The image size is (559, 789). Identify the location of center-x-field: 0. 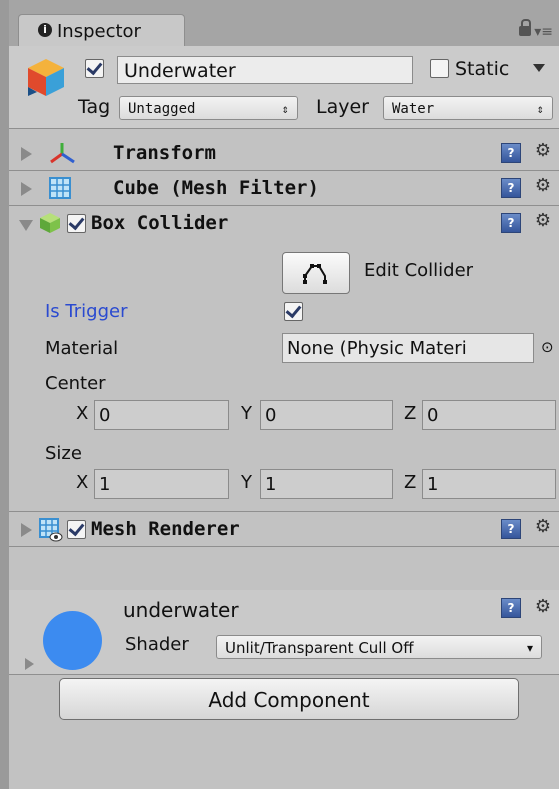
(161, 415).